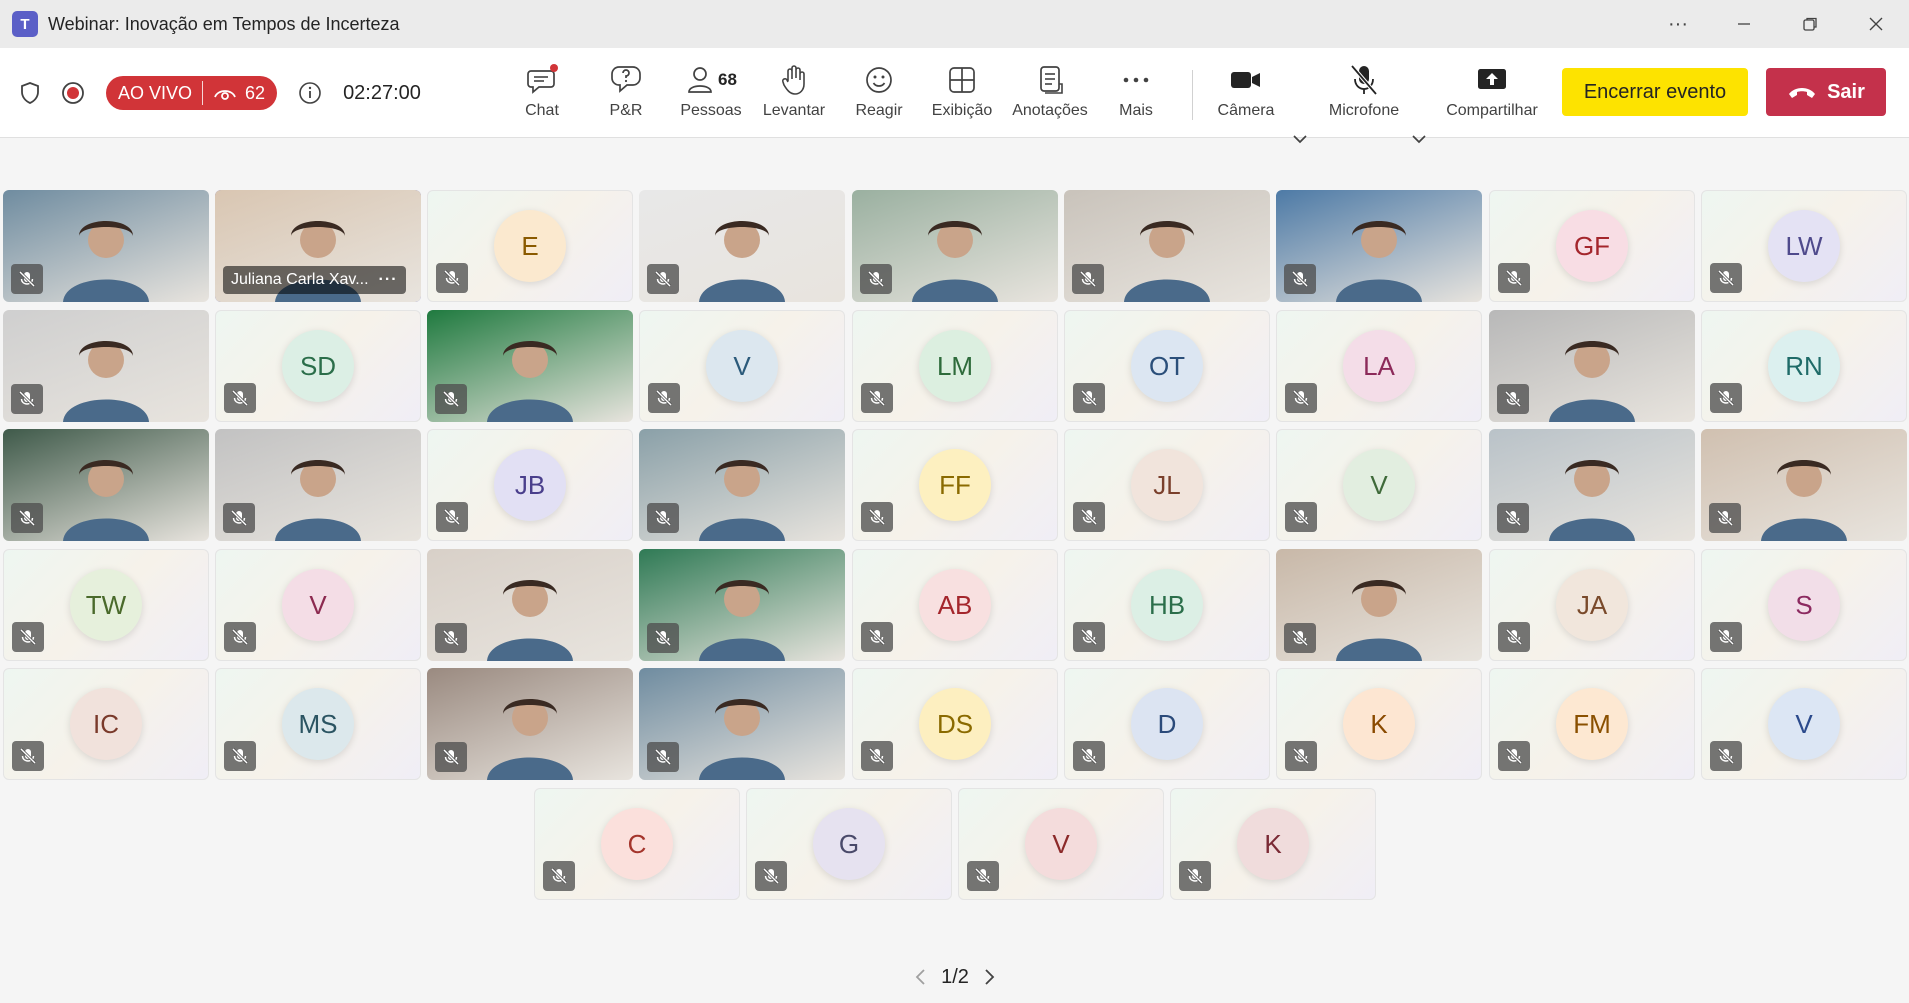 This screenshot has width=1909, height=1003. I want to click on participant-avatar: E, so click(530, 246).